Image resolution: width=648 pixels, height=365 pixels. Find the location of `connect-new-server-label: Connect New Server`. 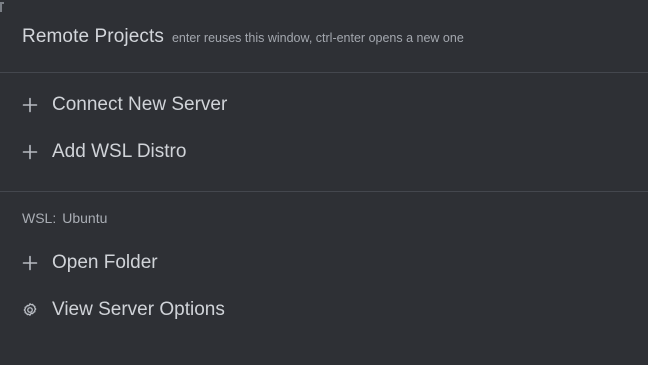

connect-new-server-label: Connect New Server is located at coordinates (140, 104).